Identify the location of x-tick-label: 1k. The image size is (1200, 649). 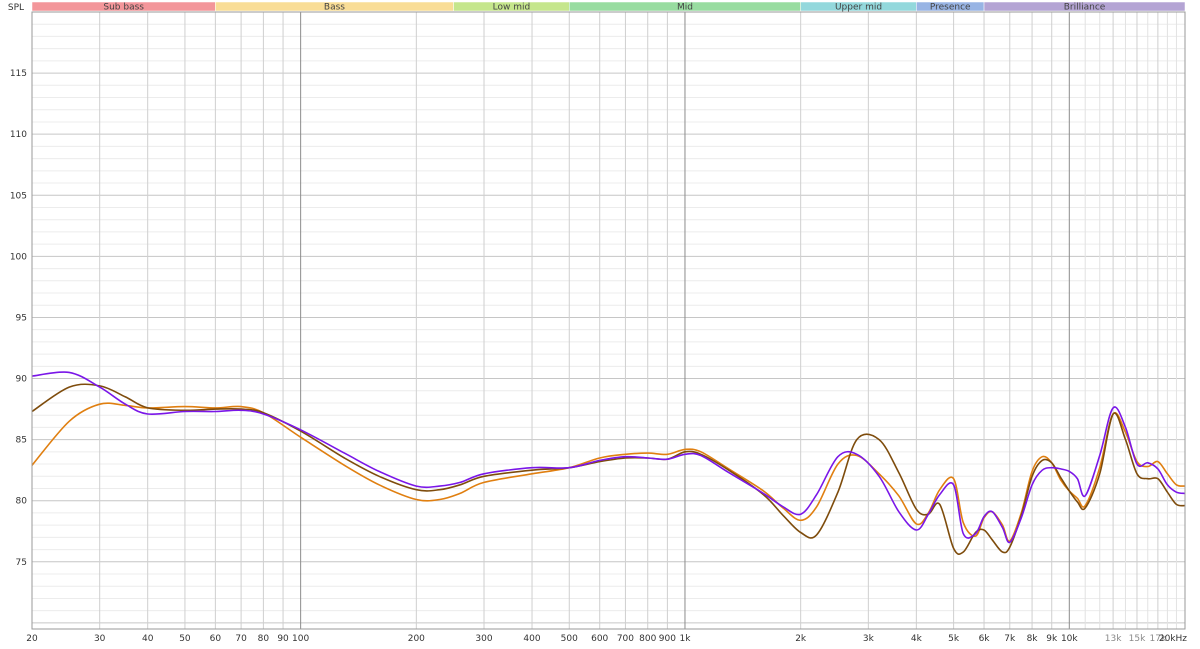
(685, 639).